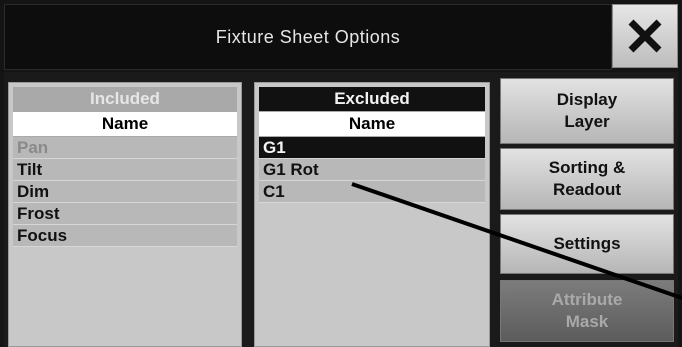 Image resolution: width=682 pixels, height=347 pixels. Describe the element at coordinates (587, 189) in the screenshot. I see `sorting-readout-label-2: Readout` at that location.